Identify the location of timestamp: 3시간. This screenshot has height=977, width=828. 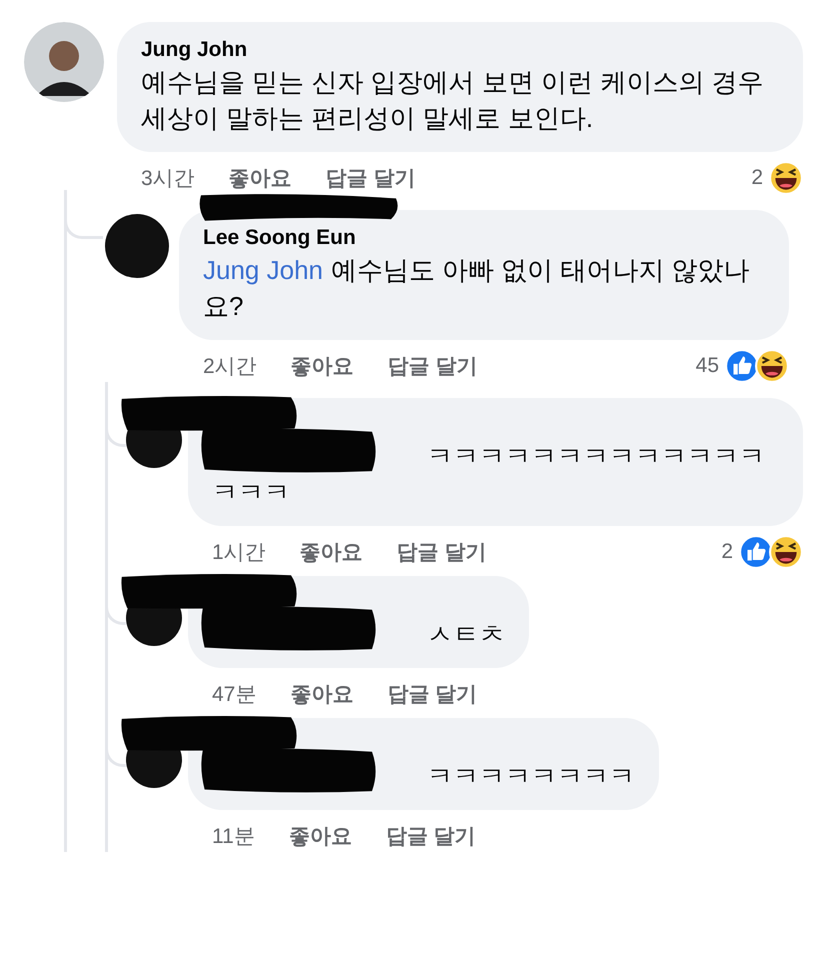
(168, 179).